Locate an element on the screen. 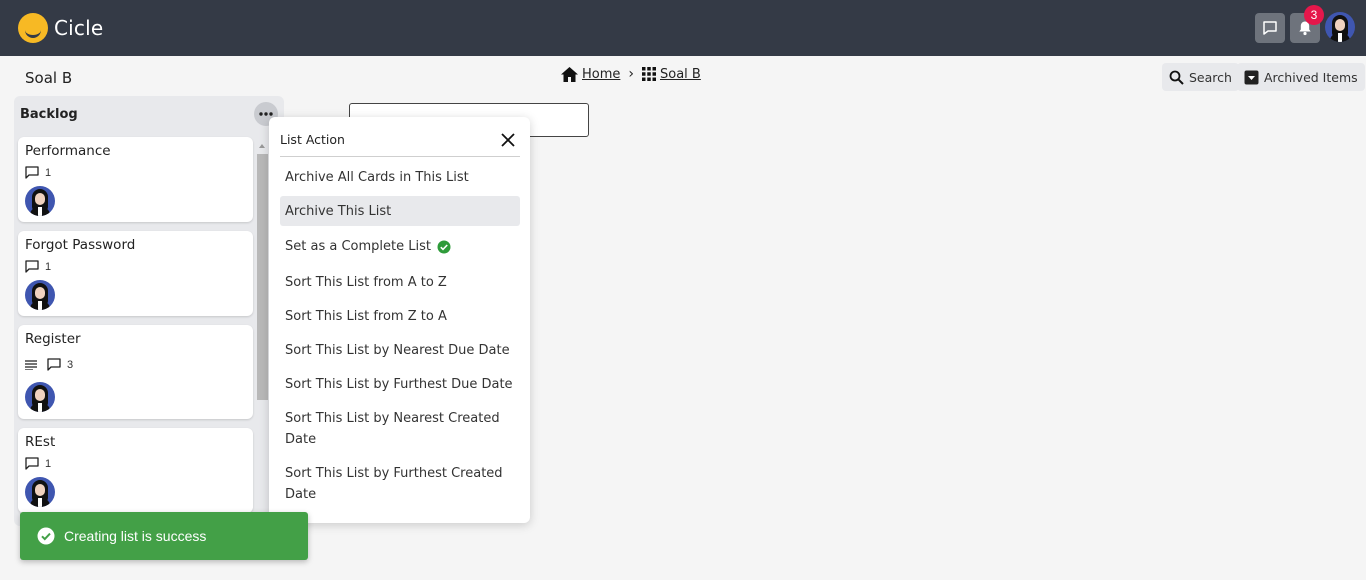  breadcrumb: Home › Soal B is located at coordinates (631, 74).